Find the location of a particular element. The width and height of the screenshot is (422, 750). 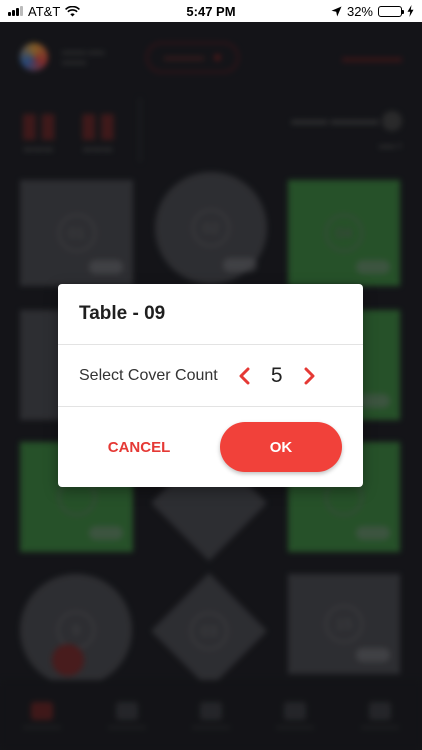

cover-count-stepper: 5 is located at coordinates (277, 376).